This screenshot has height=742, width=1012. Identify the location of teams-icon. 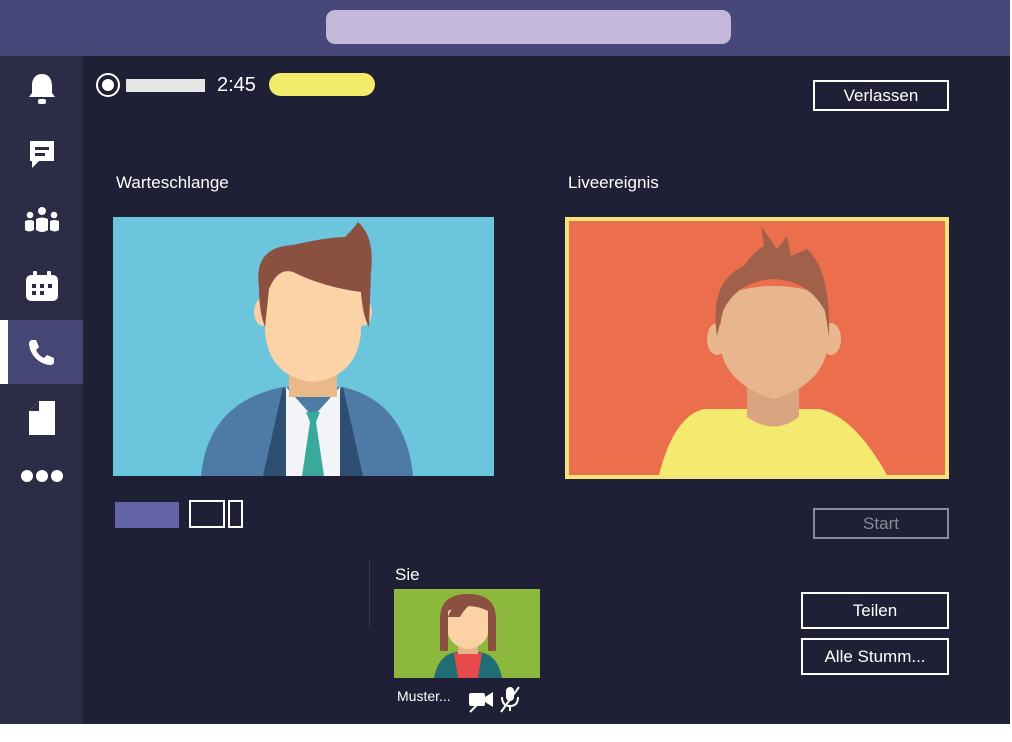
(41, 219).